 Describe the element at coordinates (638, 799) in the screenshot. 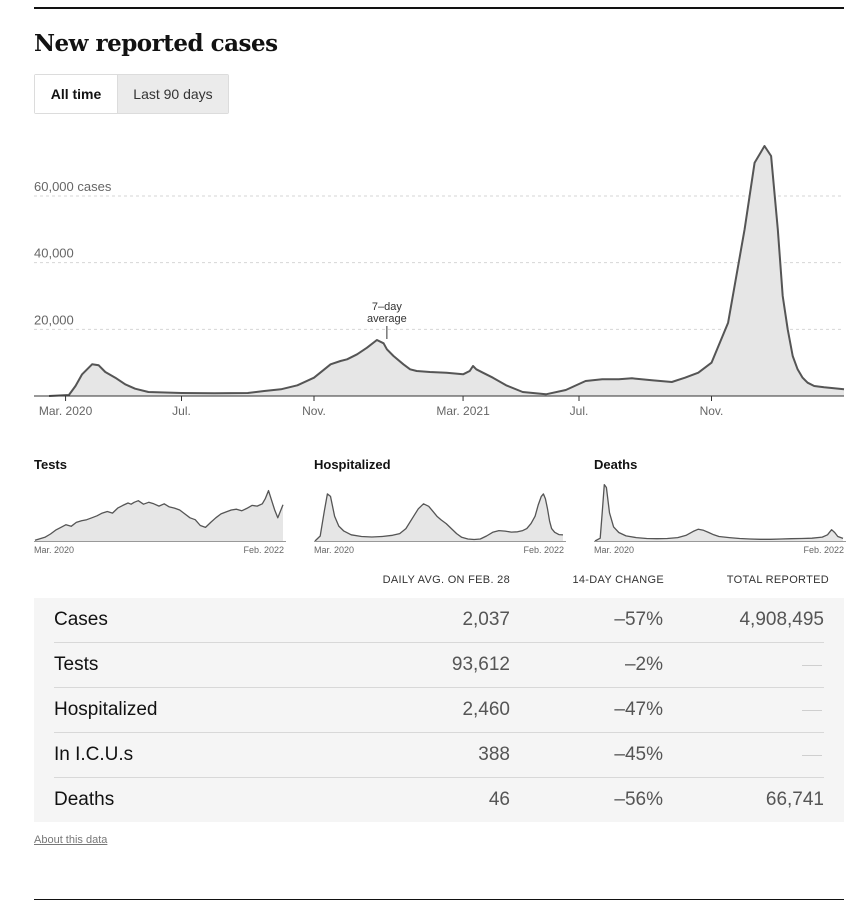

I see `change-value: –56%` at that location.